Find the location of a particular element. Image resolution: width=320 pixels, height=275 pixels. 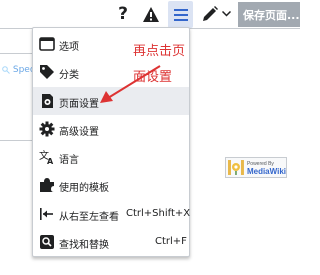

menu-item-label: 页面设置 is located at coordinates (79, 104).